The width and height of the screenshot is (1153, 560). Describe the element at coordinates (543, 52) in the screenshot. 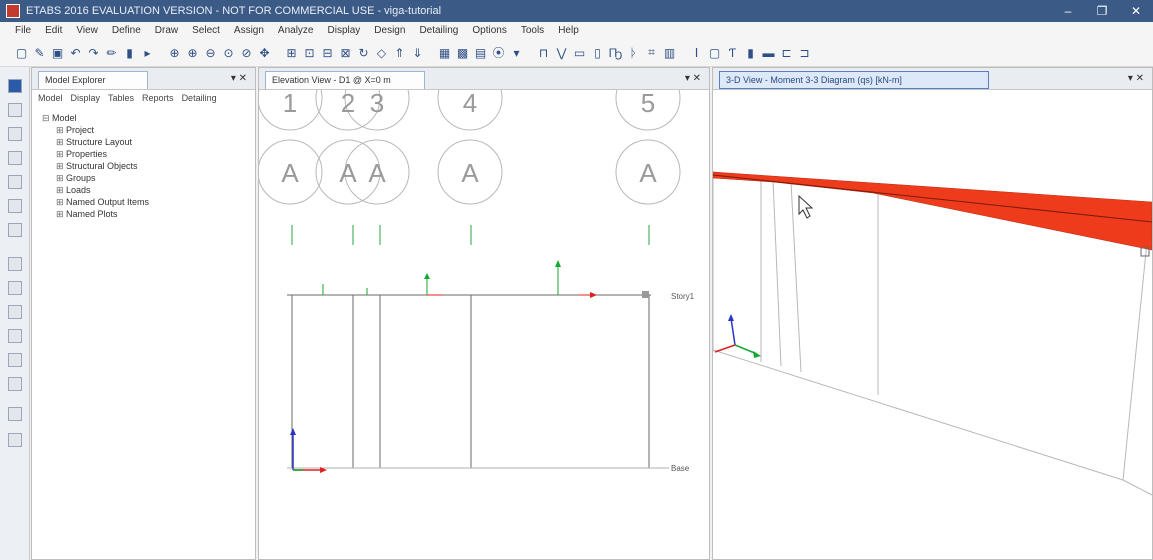

I see `frame-draw-icon: ⊓` at that location.